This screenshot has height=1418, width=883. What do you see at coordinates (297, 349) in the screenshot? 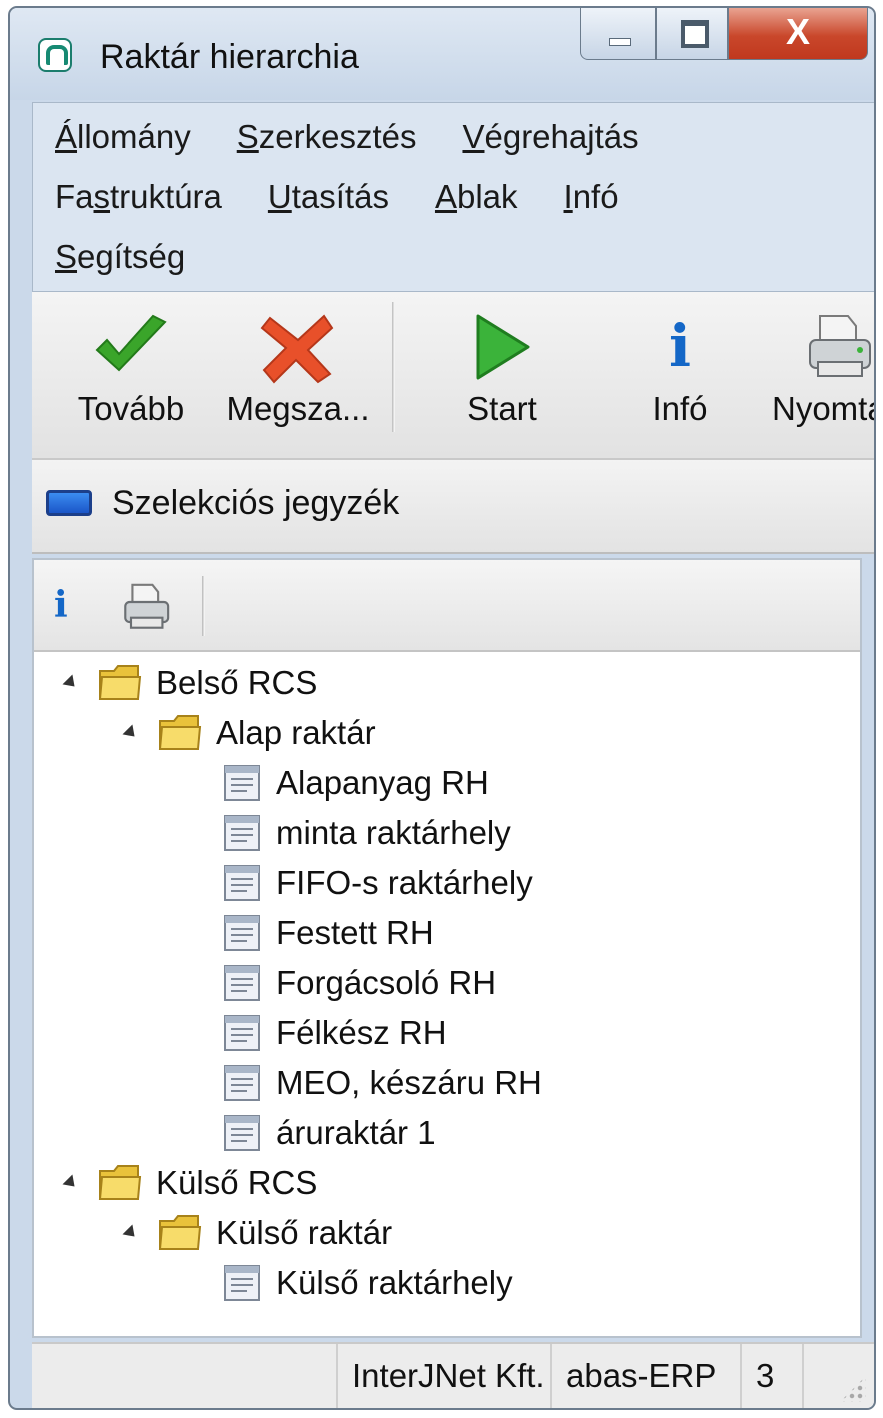
I see `cross-icon` at bounding box center [297, 349].